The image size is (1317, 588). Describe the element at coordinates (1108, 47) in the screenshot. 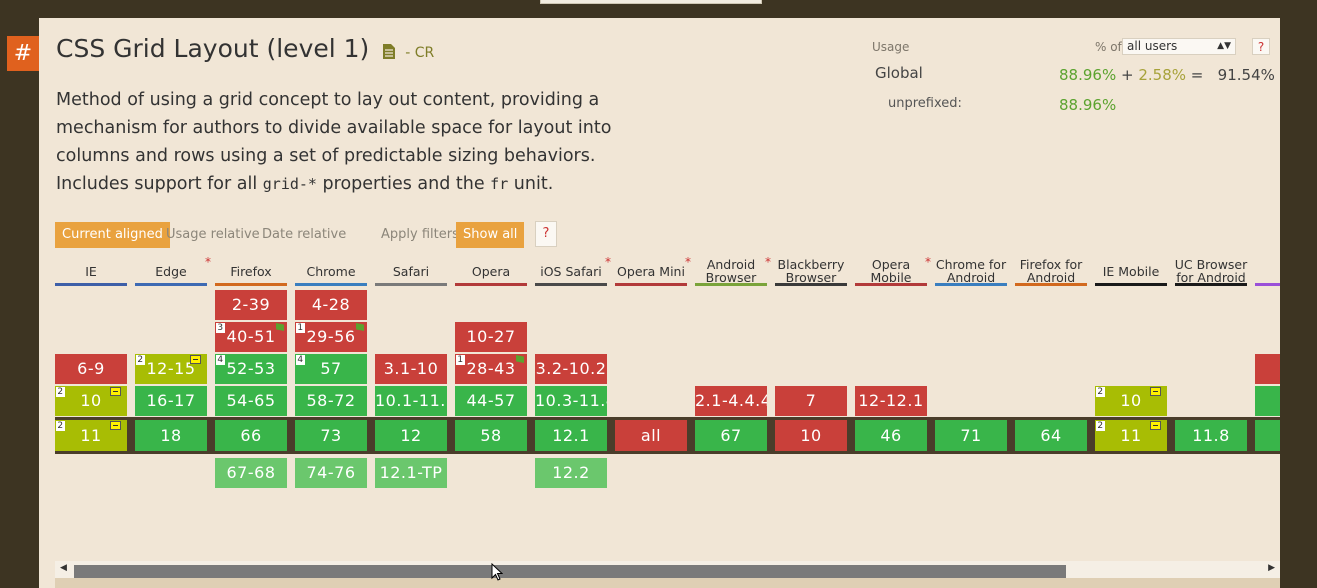

I see `percent-of-label: % of` at that location.